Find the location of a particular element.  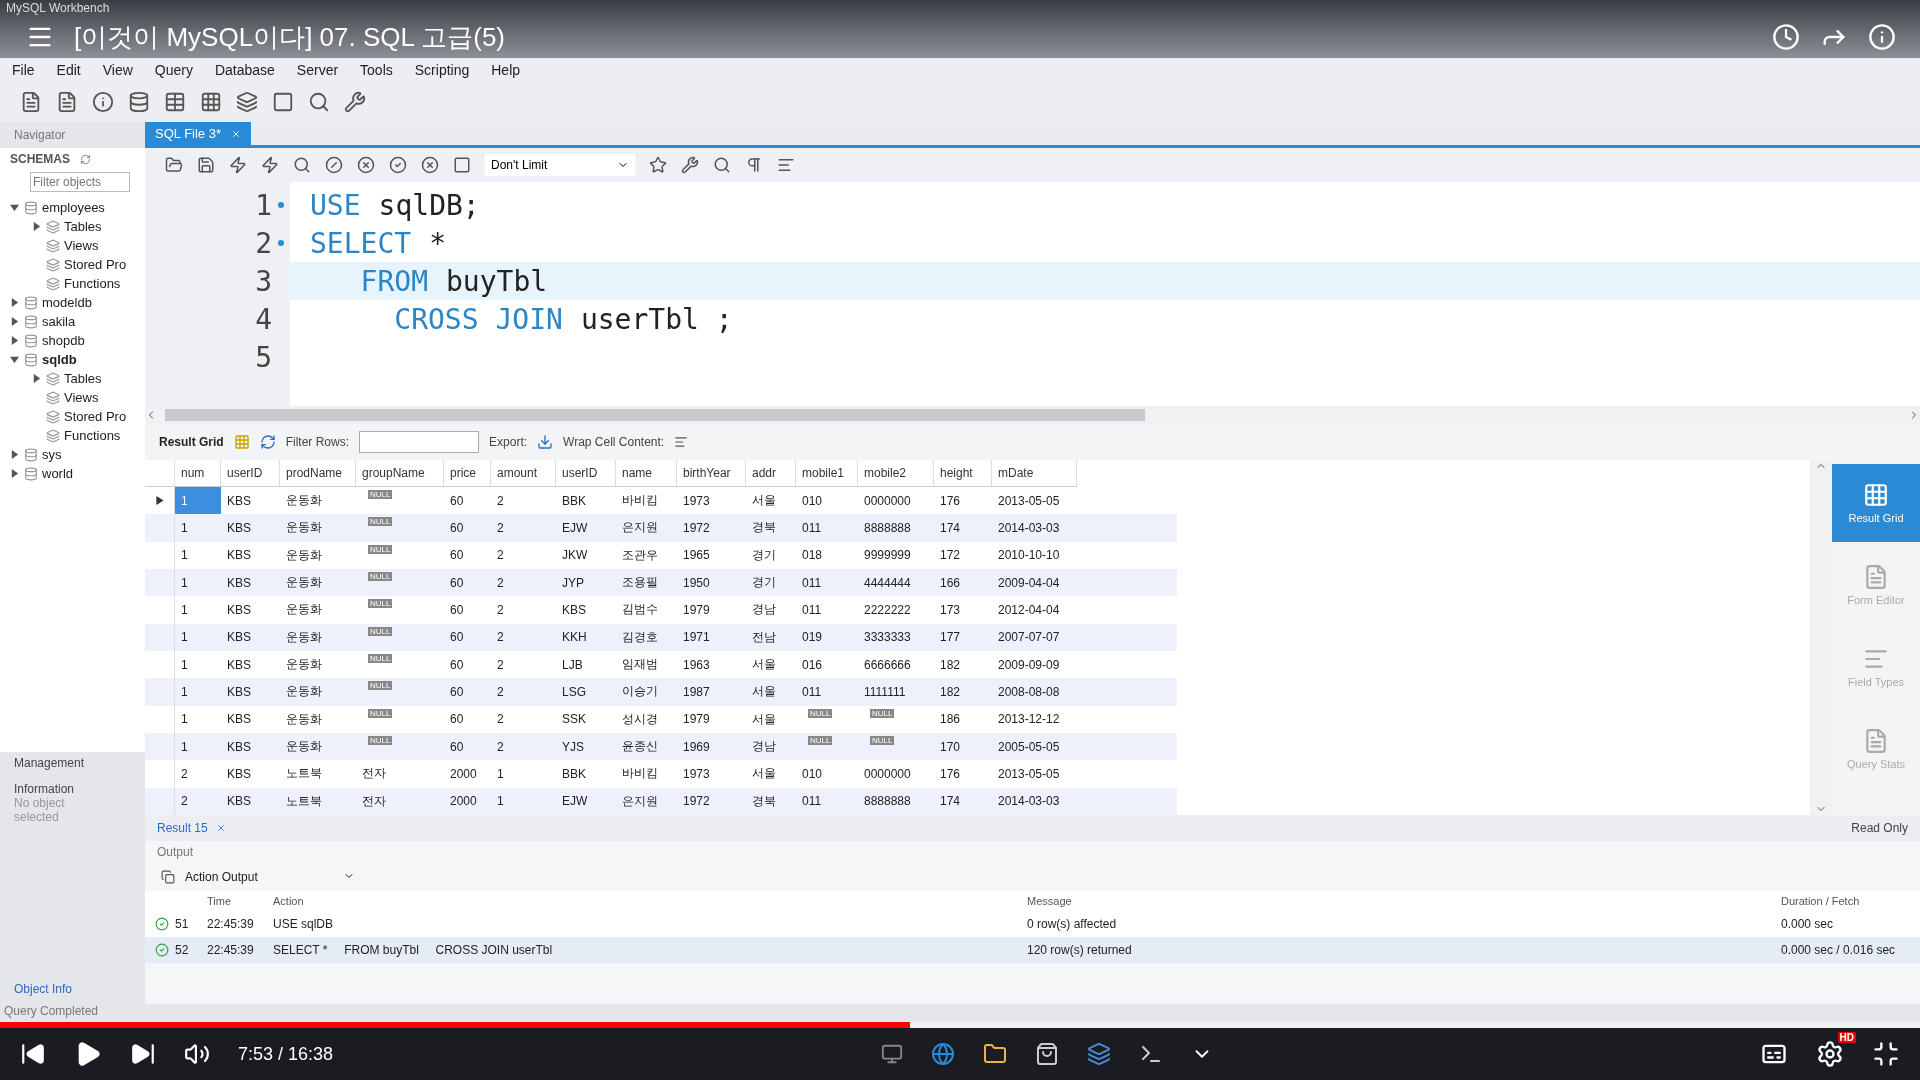

wrench-icon is located at coordinates (355, 102).